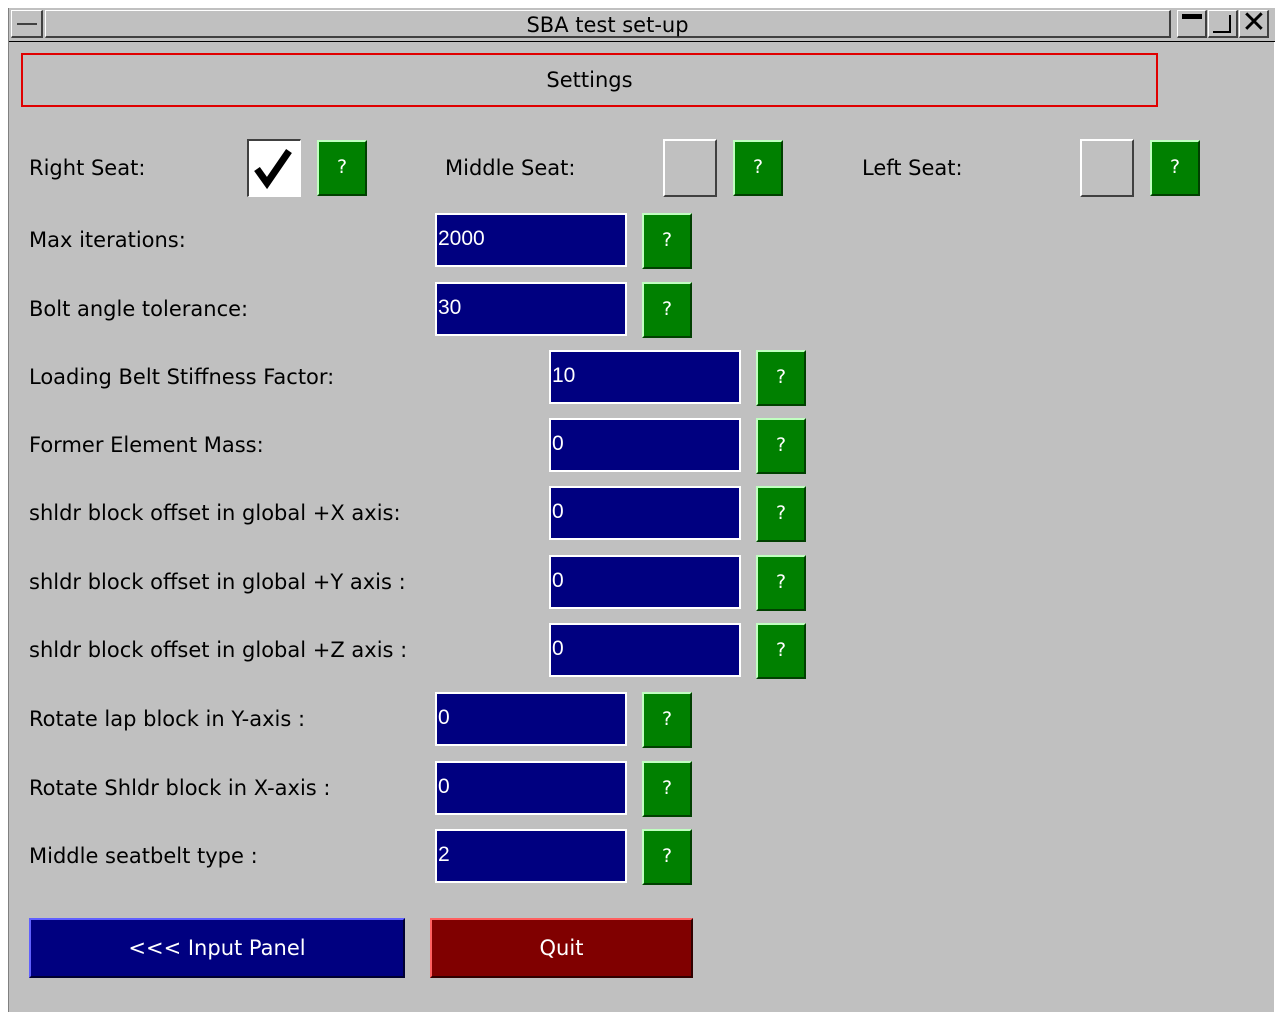 The height and width of the screenshot is (1012, 1276). I want to click on offset-x-value: 0, so click(558, 511).